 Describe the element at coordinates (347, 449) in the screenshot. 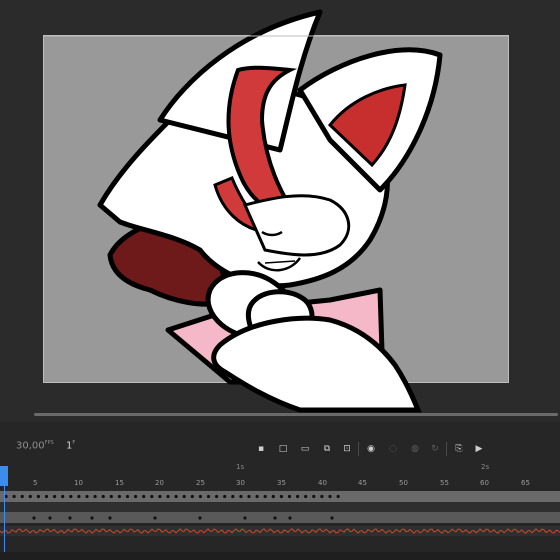

I see `classic-tween-icon: ⊡` at that location.